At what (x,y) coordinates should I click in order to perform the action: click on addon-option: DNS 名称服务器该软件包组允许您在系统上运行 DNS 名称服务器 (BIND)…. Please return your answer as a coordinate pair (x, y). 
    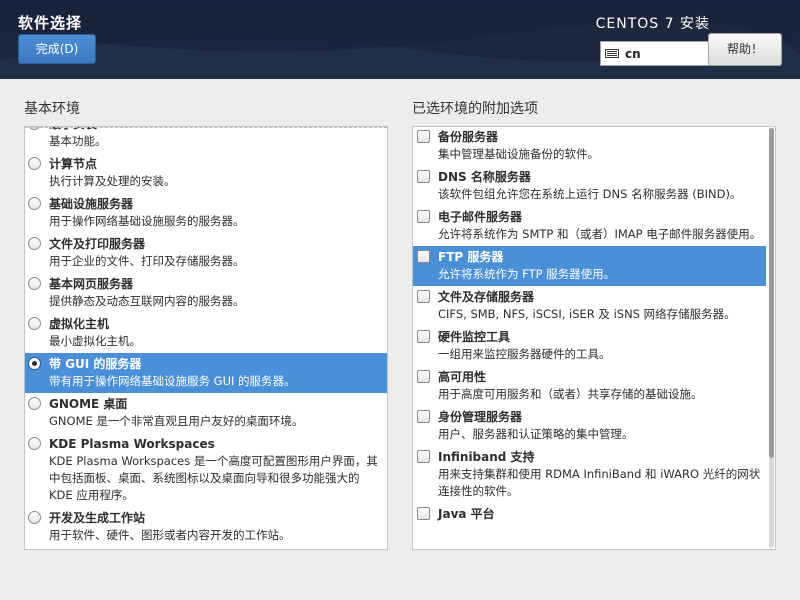
    Looking at the image, I should click on (589, 186).